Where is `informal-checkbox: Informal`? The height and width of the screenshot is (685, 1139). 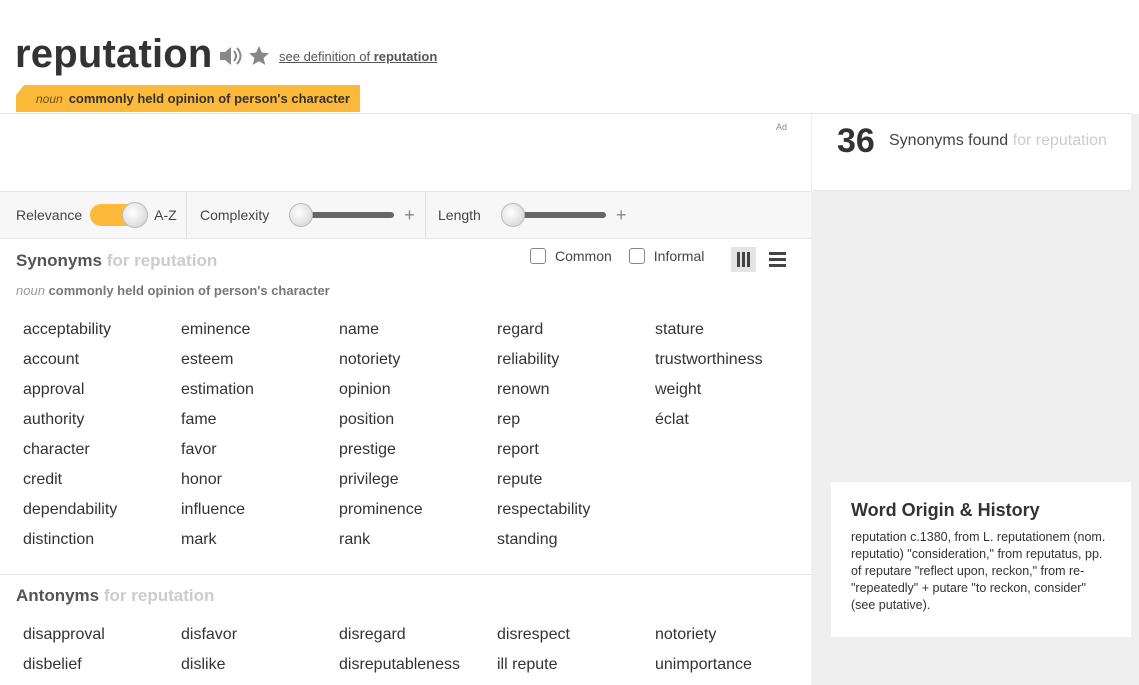 informal-checkbox: Informal is located at coordinates (666, 256).